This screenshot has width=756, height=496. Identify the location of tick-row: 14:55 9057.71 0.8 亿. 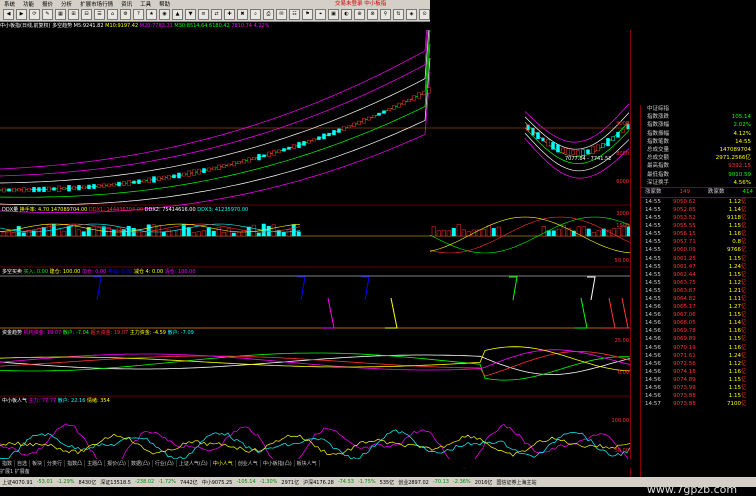
(698, 242).